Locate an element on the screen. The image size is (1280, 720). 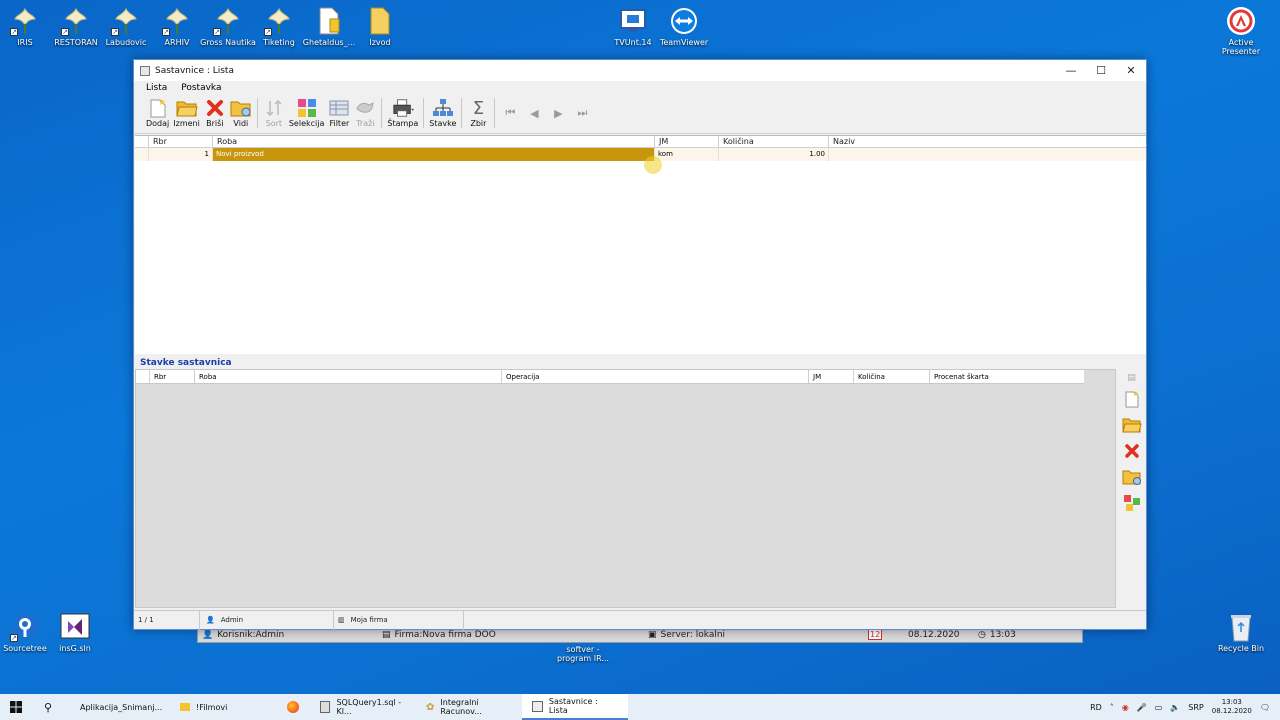
start-button is located at coordinates (16, 707).